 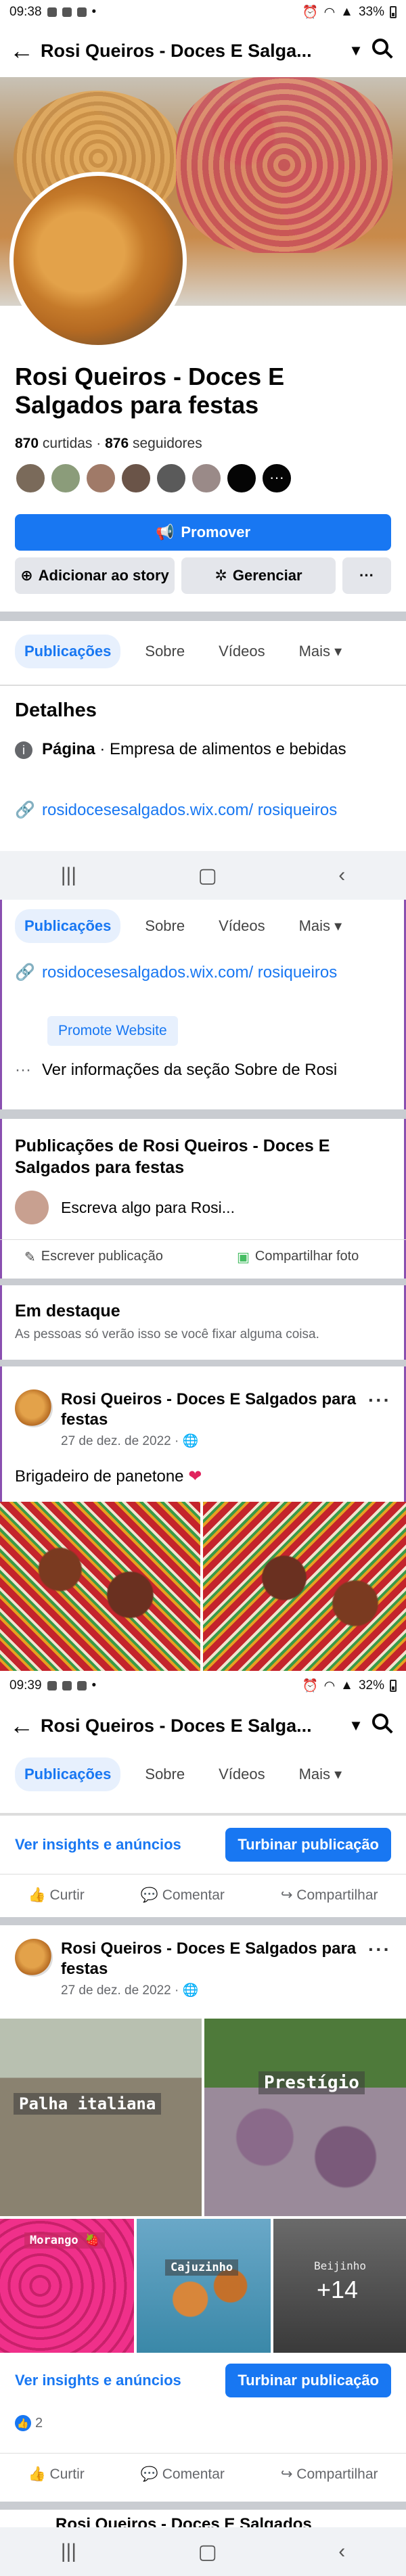 What do you see at coordinates (29, 2423) in the screenshot?
I see `reaction-count: 👍 2` at bounding box center [29, 2423].